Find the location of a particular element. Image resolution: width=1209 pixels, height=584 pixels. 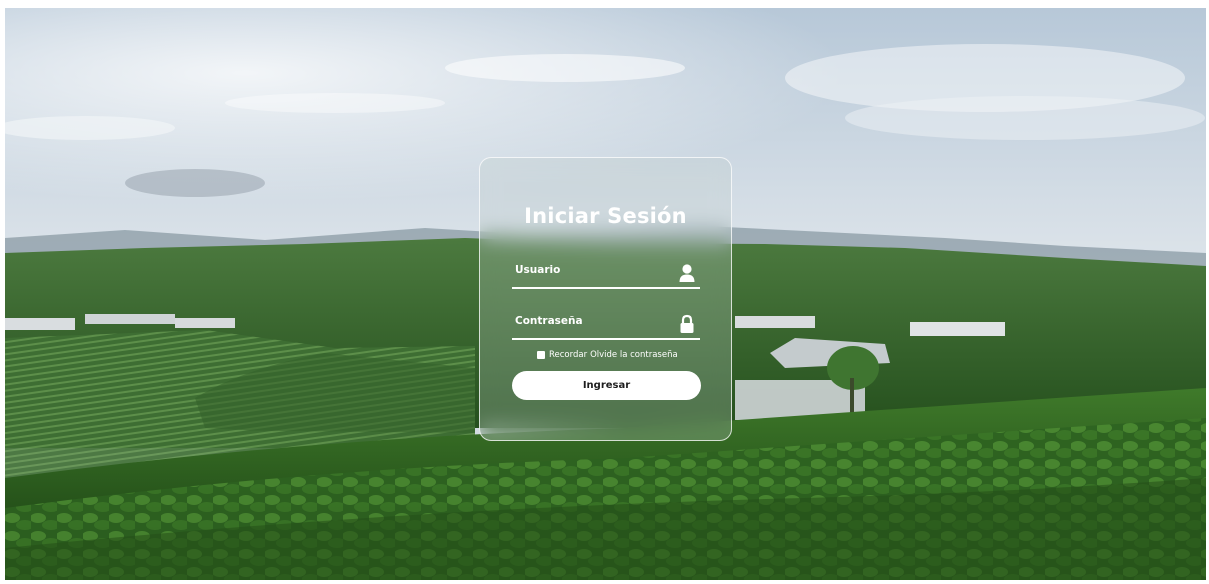

login-button: Ingresar is located at coordinates (606, 385).